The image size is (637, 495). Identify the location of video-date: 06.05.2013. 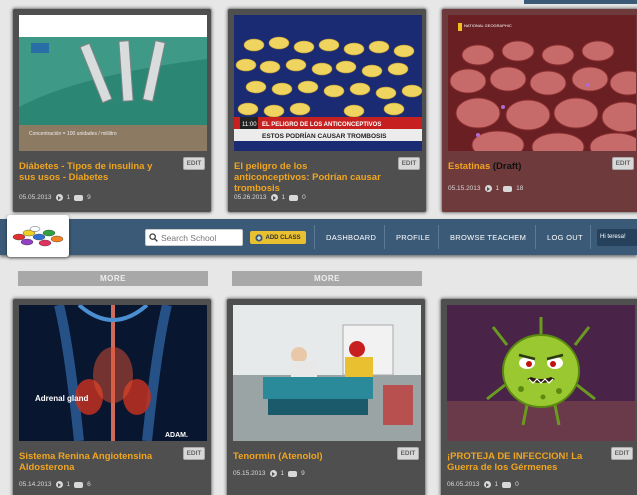
(463, 484).